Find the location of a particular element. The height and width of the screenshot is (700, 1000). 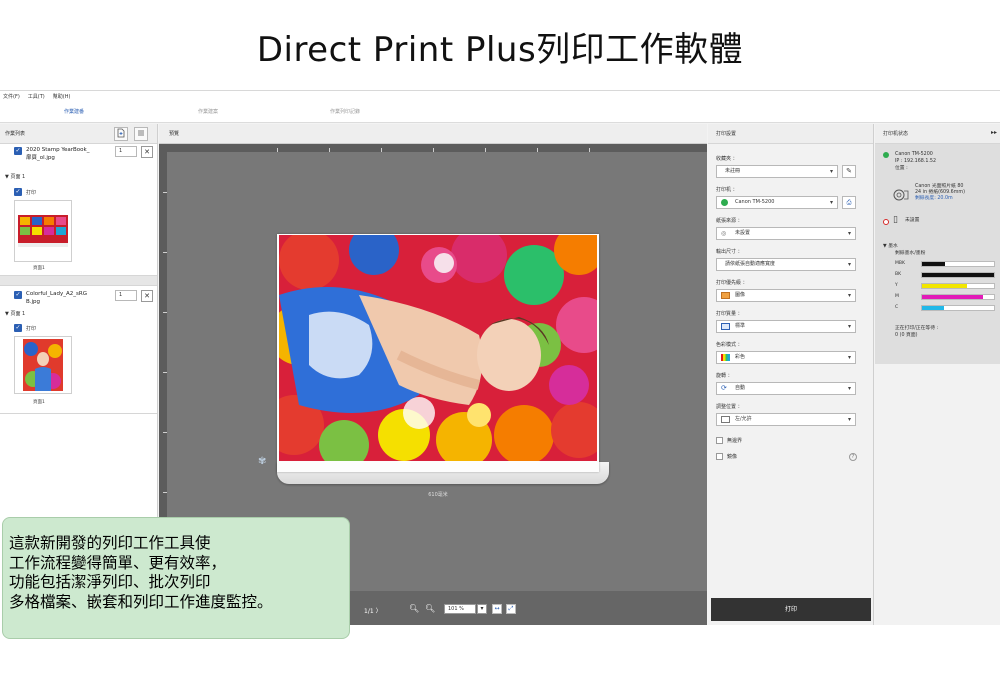

zoom-out-icon: 🔍︎ is located at coordinates (414, 608).